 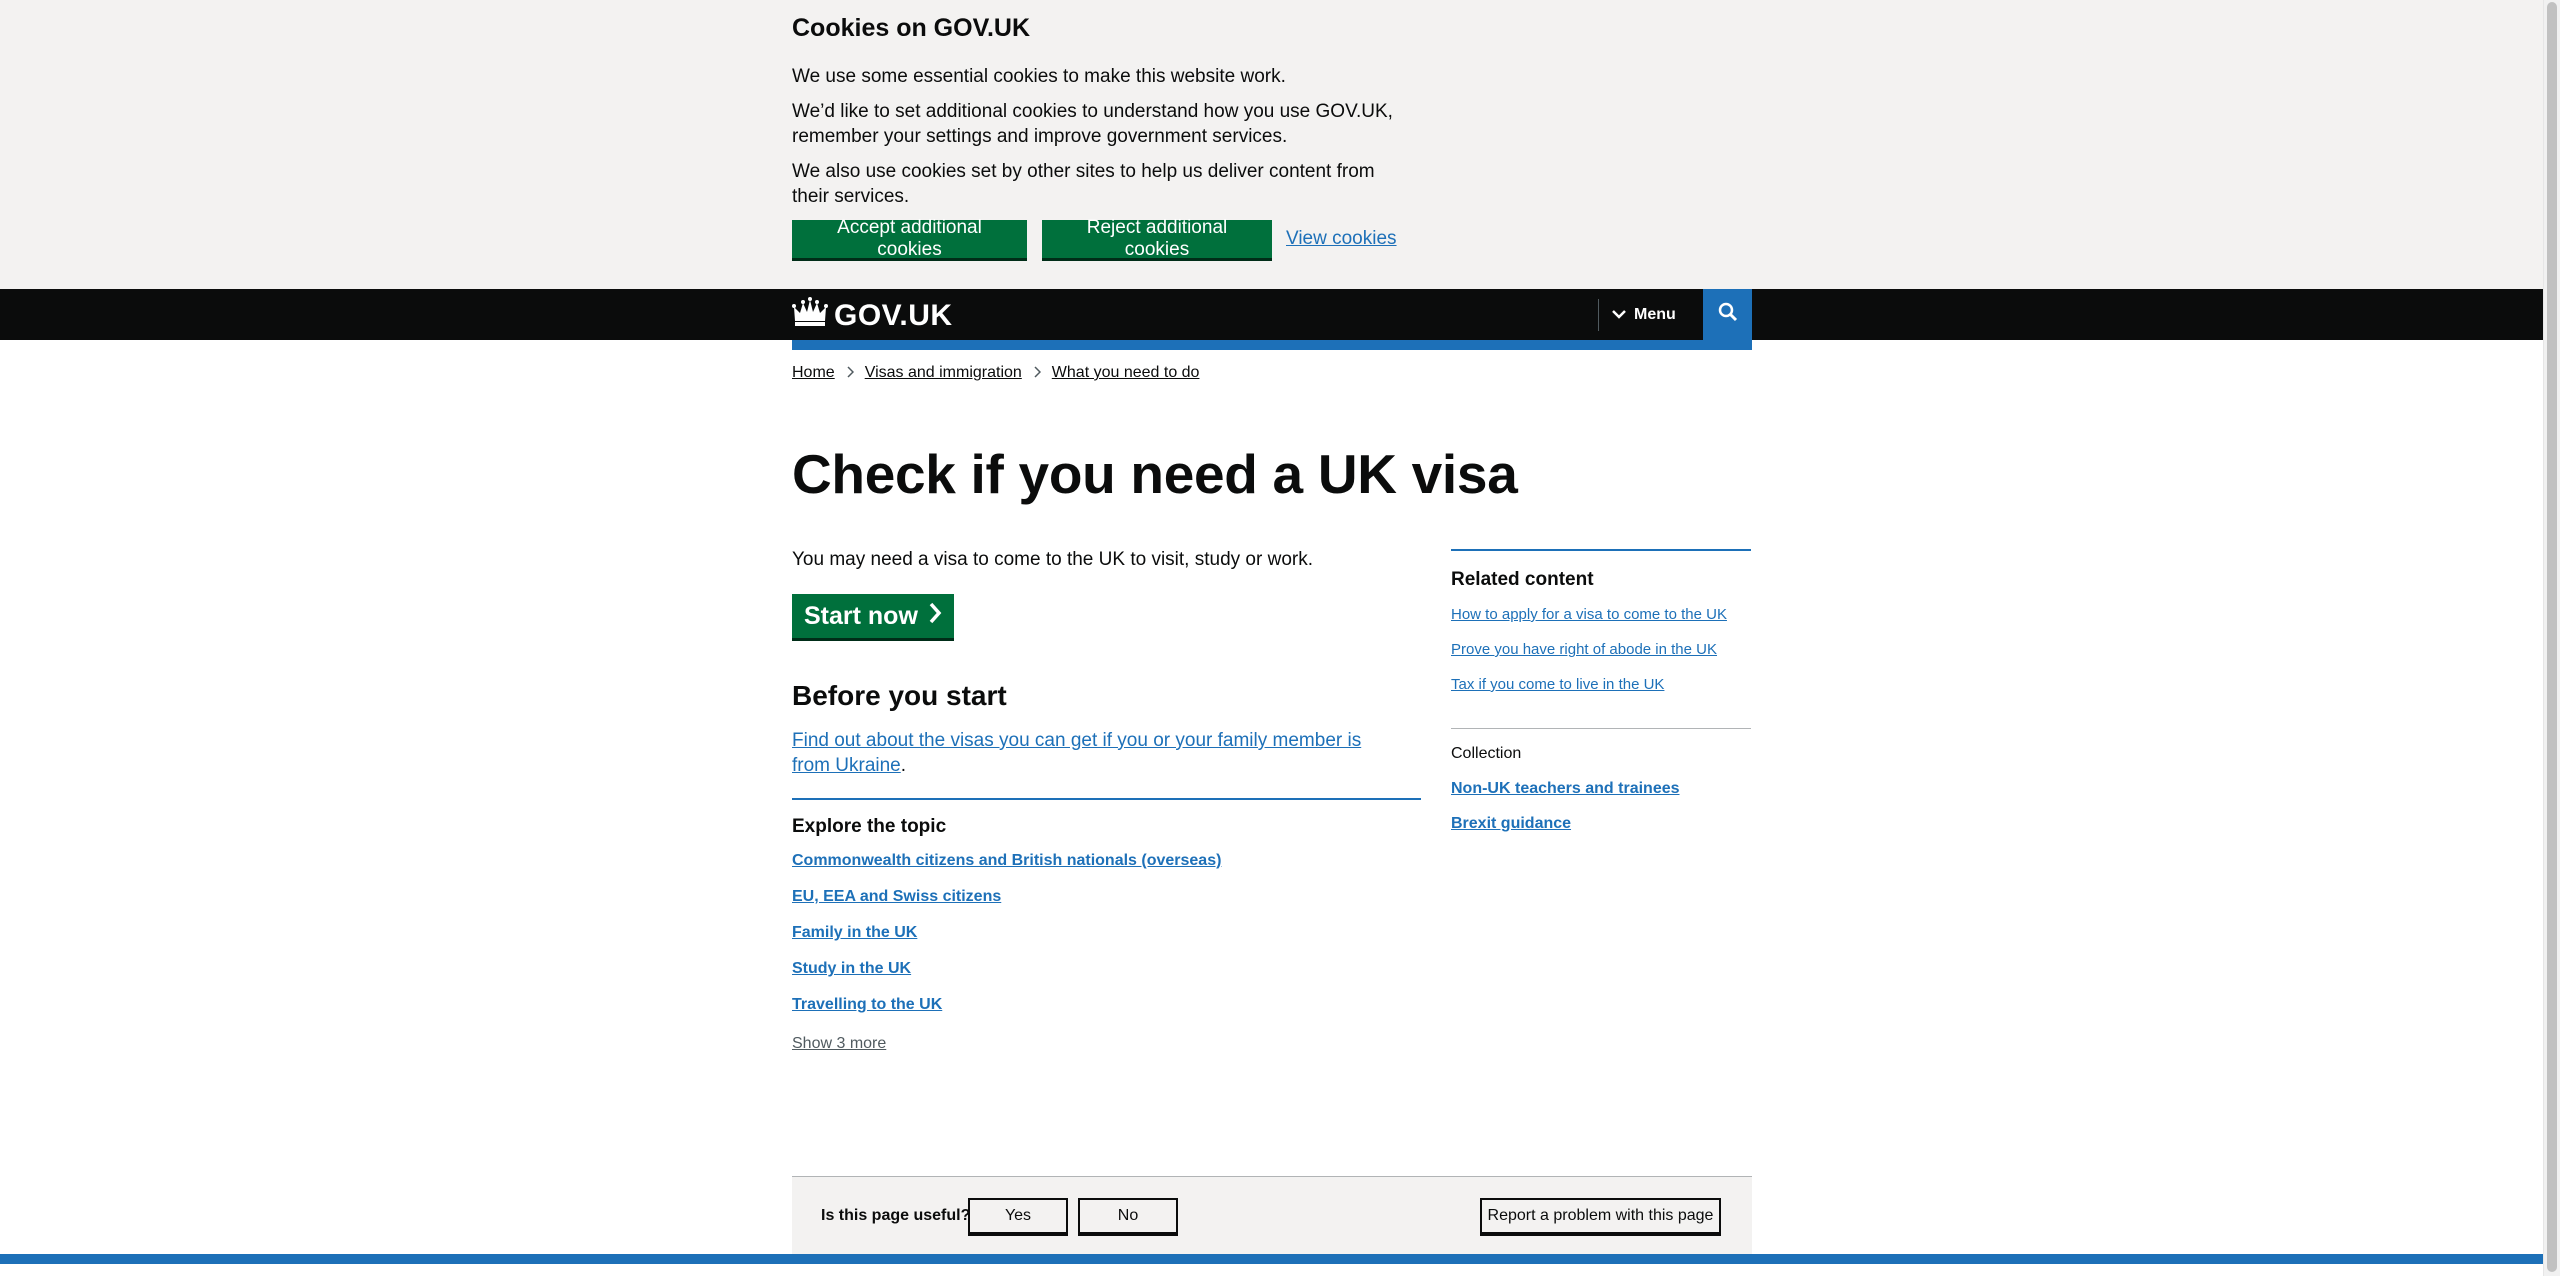 I want to click on list-item: Brexit guidance, so click(x=1565, y=832).